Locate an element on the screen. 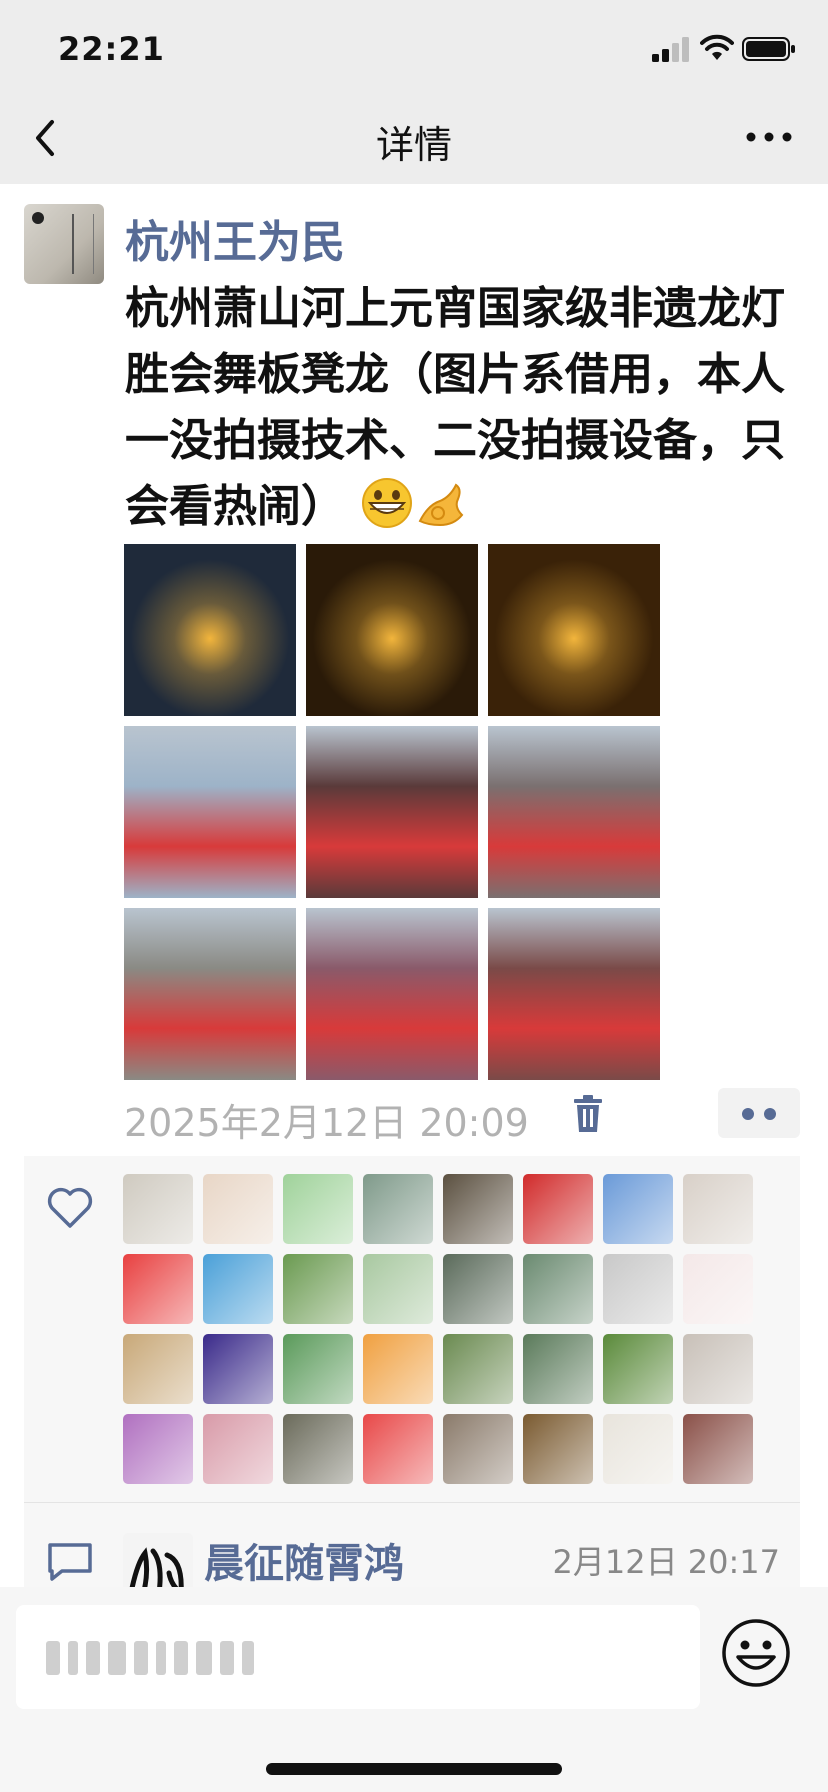 This screenshot has height=1792, width=828. grin-emoji-icon is located at coordinates (387, 503).